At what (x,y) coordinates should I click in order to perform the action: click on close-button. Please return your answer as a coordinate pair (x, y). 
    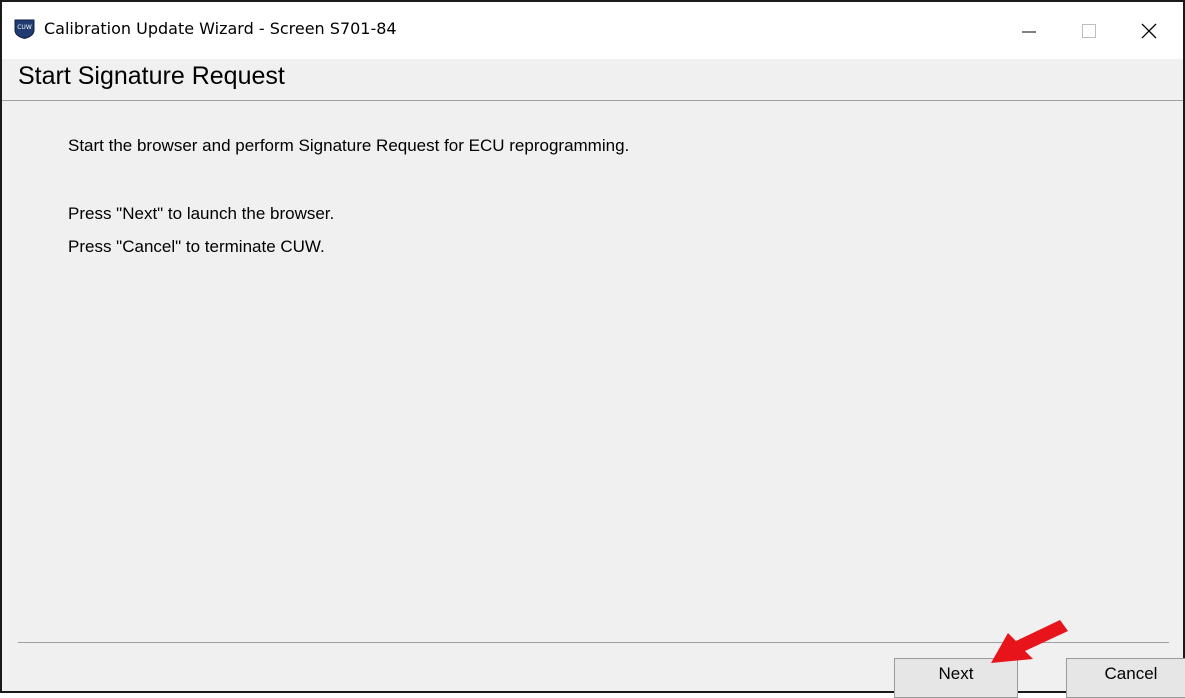
    Looking at the image, I should click on (1149, 30).